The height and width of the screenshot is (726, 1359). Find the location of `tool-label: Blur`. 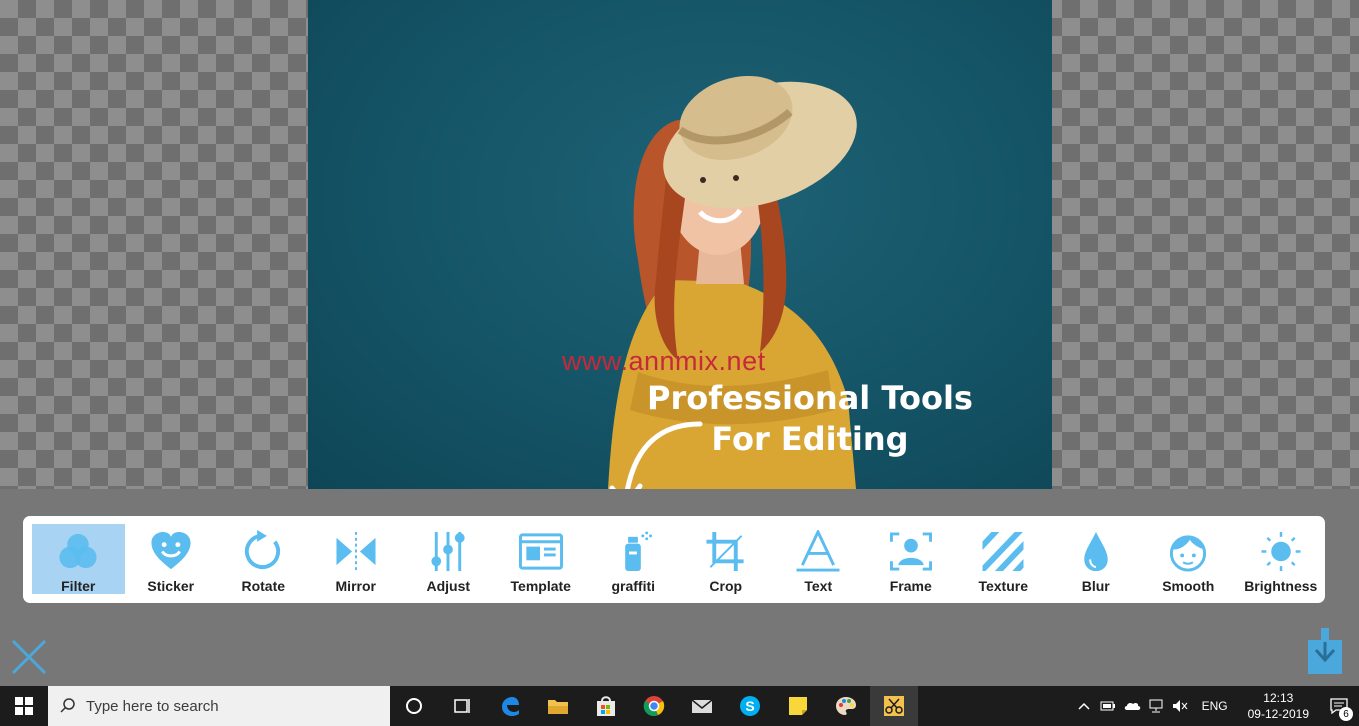

tool-label: Blur is located at coordinates (1095, 586).